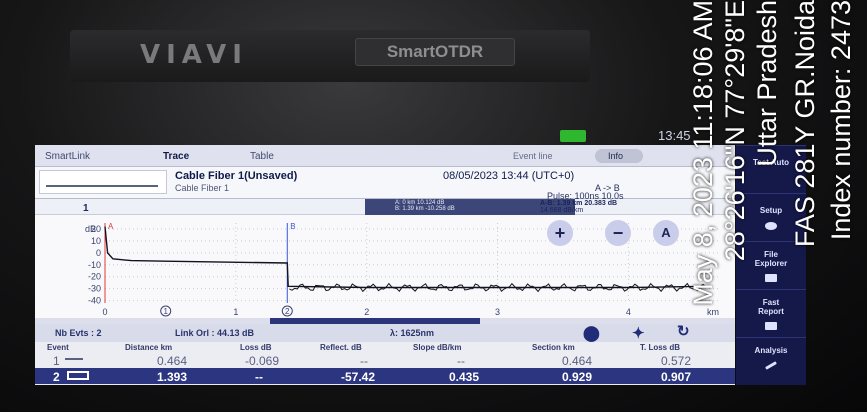 The height and width of the screenshot is (412, 867). What do you see at coordinates (553, 347) in the screenshot?
I see `col-section: Section km` at bounding box center [553, 347].